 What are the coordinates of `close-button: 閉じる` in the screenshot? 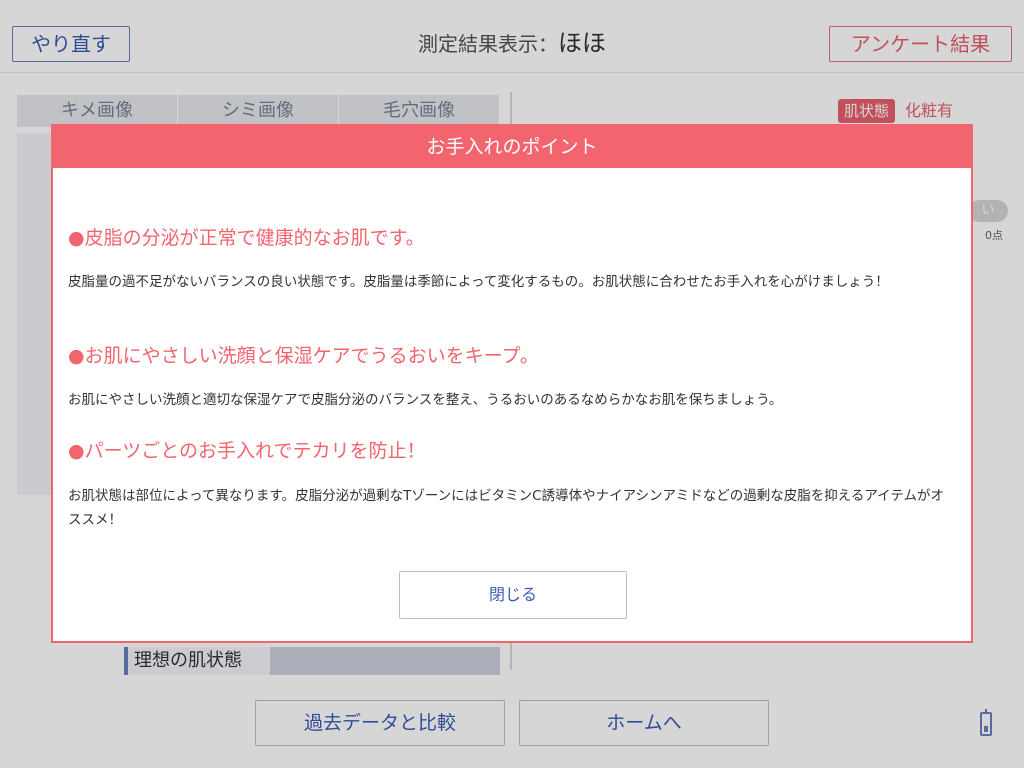 It's located at (513, 595).